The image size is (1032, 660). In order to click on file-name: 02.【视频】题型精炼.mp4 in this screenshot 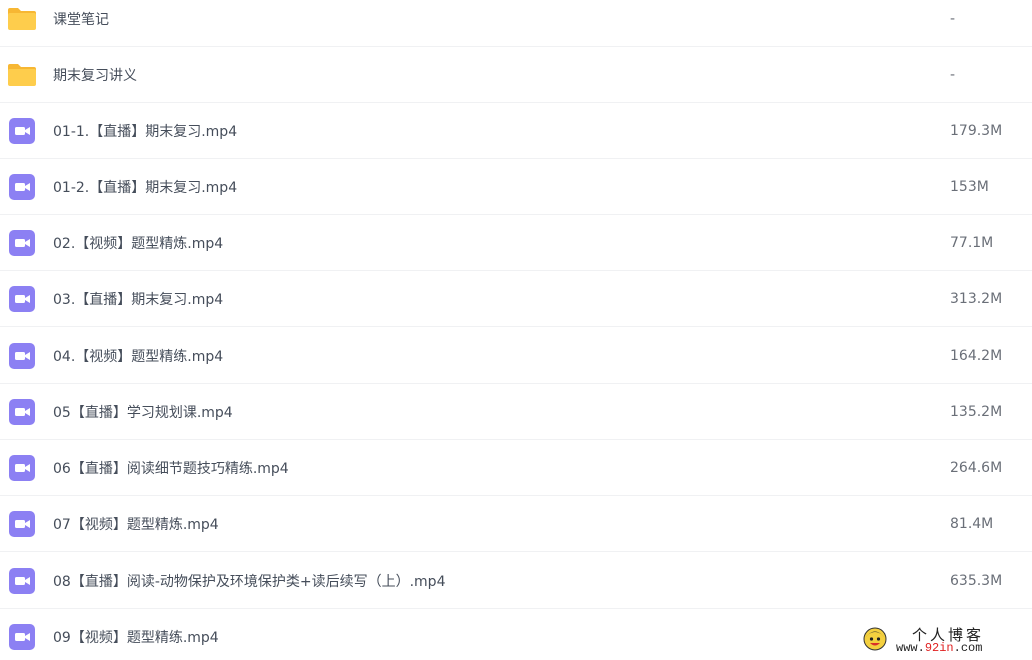, I will do `click(138, 243)`.